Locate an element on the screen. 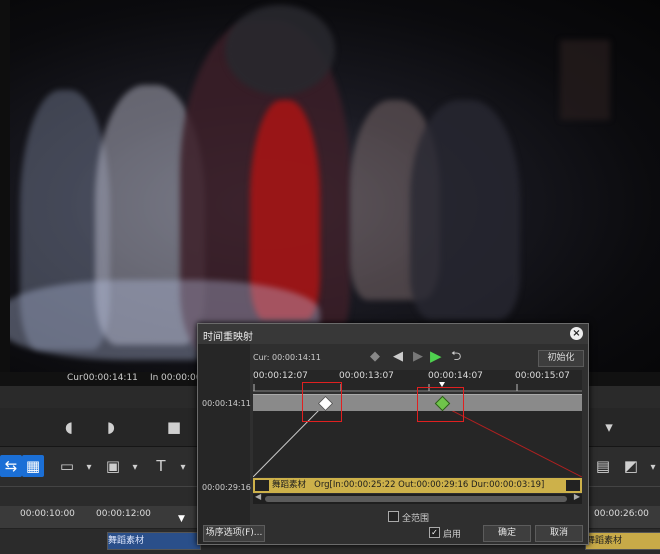  full-range-checkbox is located at coordinates (393, 516).